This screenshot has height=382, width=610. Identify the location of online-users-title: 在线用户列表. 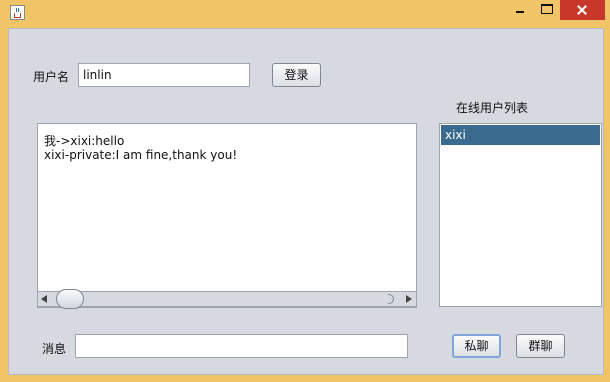
(492, 108).